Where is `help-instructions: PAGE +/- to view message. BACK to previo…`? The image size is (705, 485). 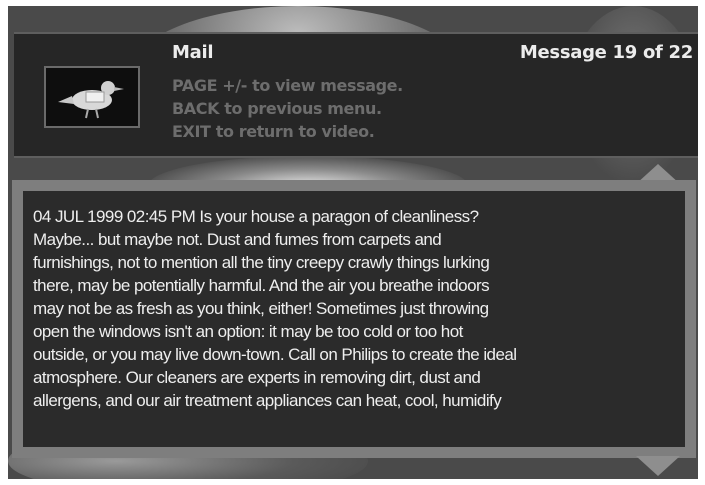
help-instructions: PAGE +/- to view message. BACK to previo… is located at coordinates (287, 108).